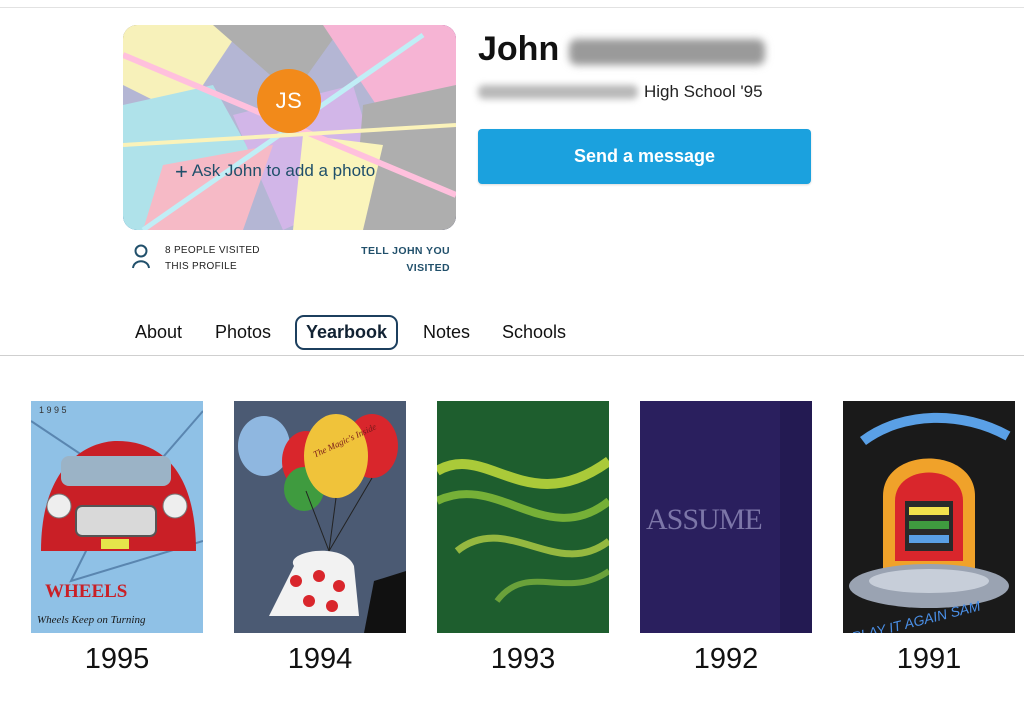  I want to click on yearbook-cover: 1 9 9 5 WHEELS Wheels Keep on Turning, so click(117, 517).